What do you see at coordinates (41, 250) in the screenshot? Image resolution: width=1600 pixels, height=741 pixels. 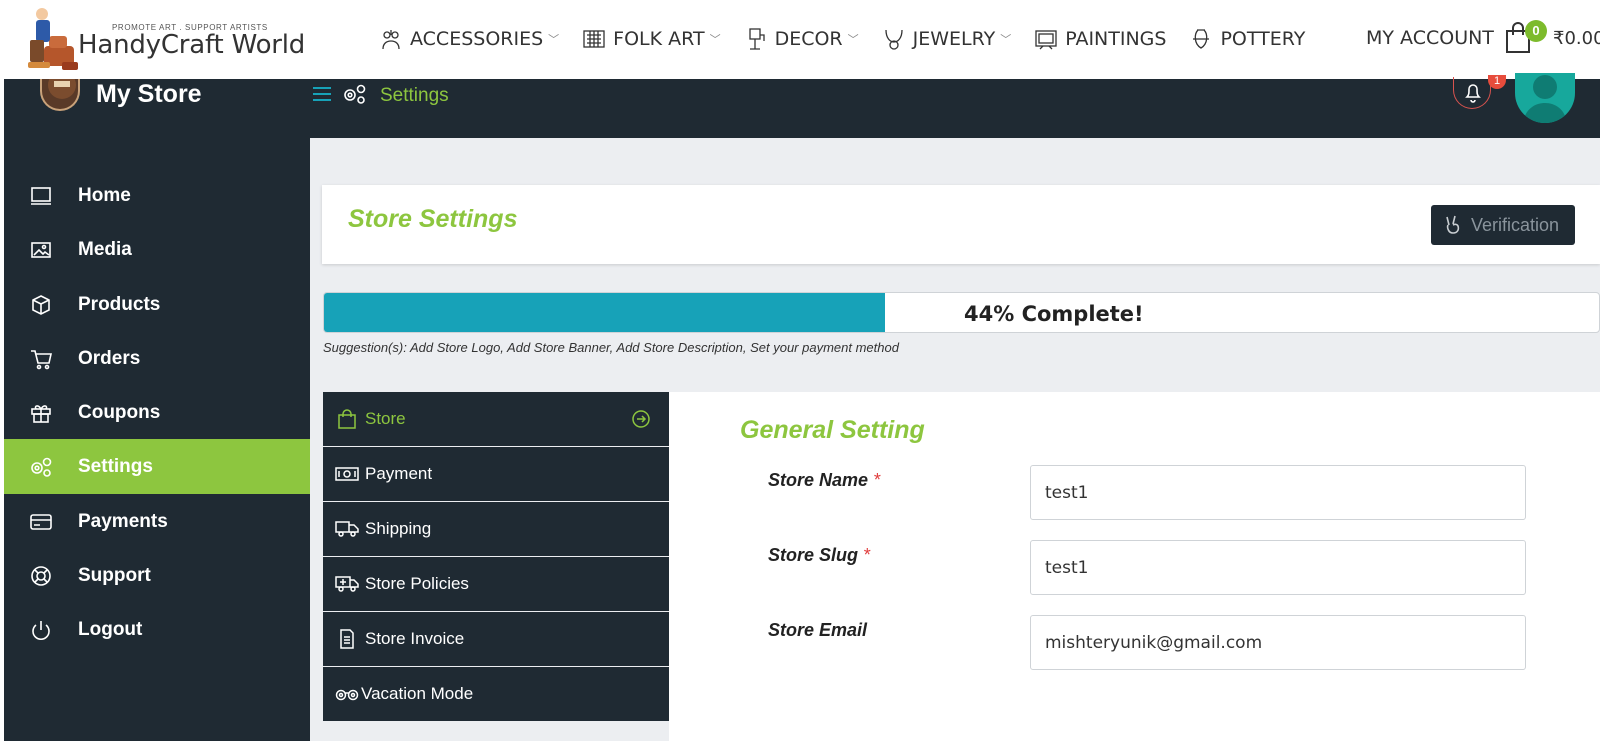 I see `image-icon` at bounding box center [41, 250].